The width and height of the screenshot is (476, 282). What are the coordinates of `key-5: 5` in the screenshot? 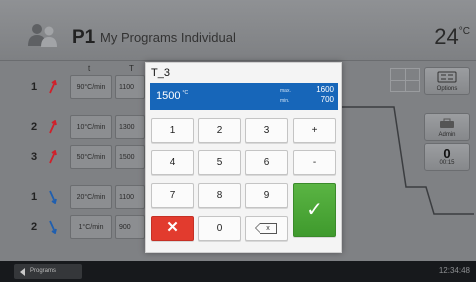 It's located at (219, 162).